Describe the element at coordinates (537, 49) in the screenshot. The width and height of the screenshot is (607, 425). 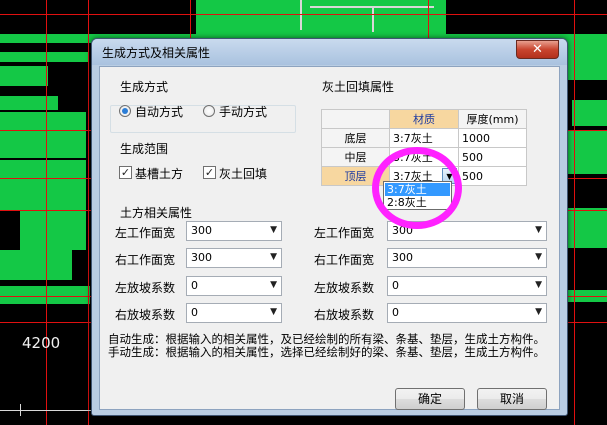
I see `close-button: ✕` at that location.